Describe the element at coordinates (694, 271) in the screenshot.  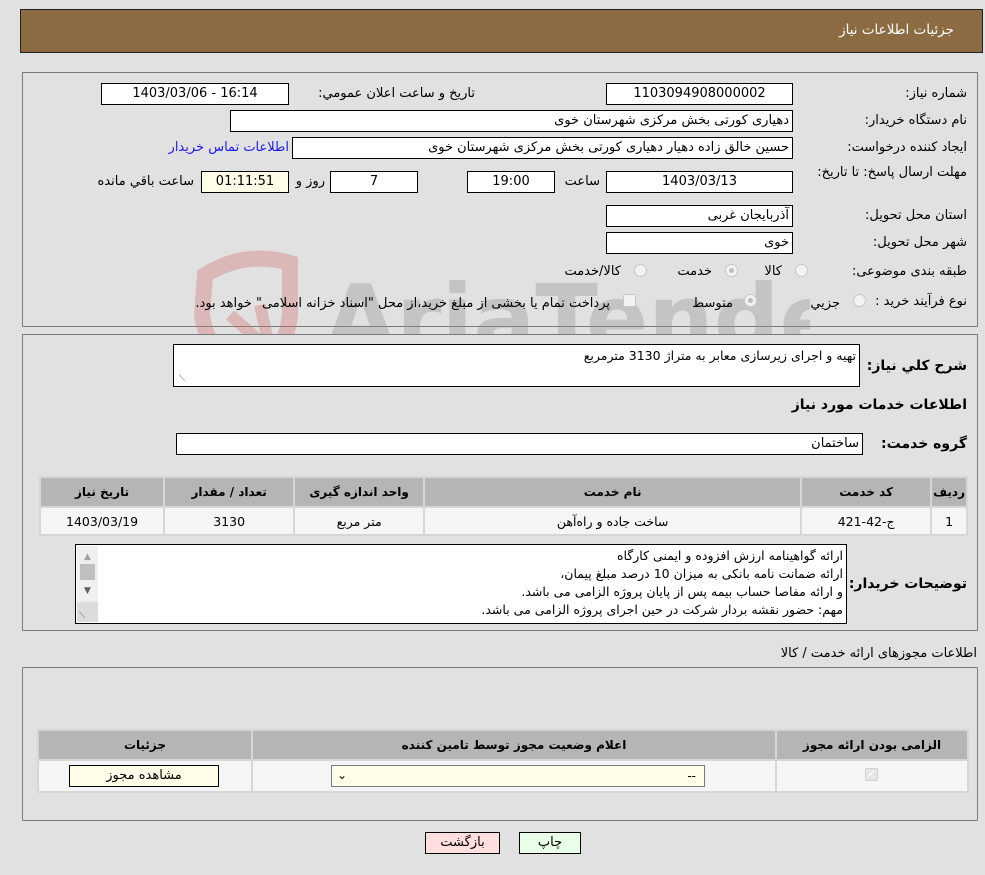
I see `category-option-service: خدمت` at that location.